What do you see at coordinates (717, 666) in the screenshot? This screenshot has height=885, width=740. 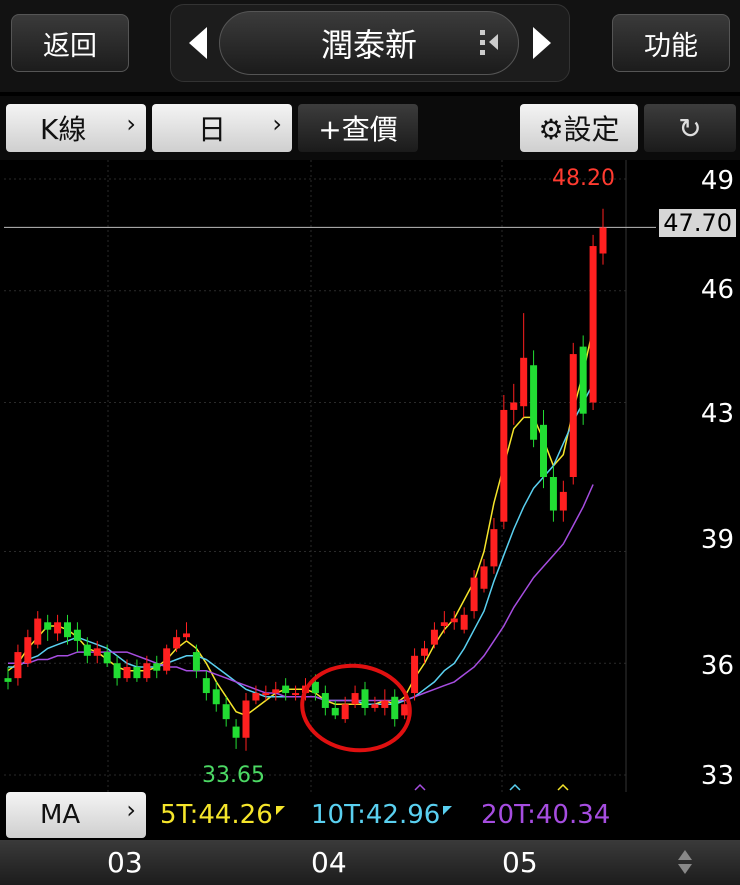 I see `y-tick-label: 36` at bounding box center [717, 666].